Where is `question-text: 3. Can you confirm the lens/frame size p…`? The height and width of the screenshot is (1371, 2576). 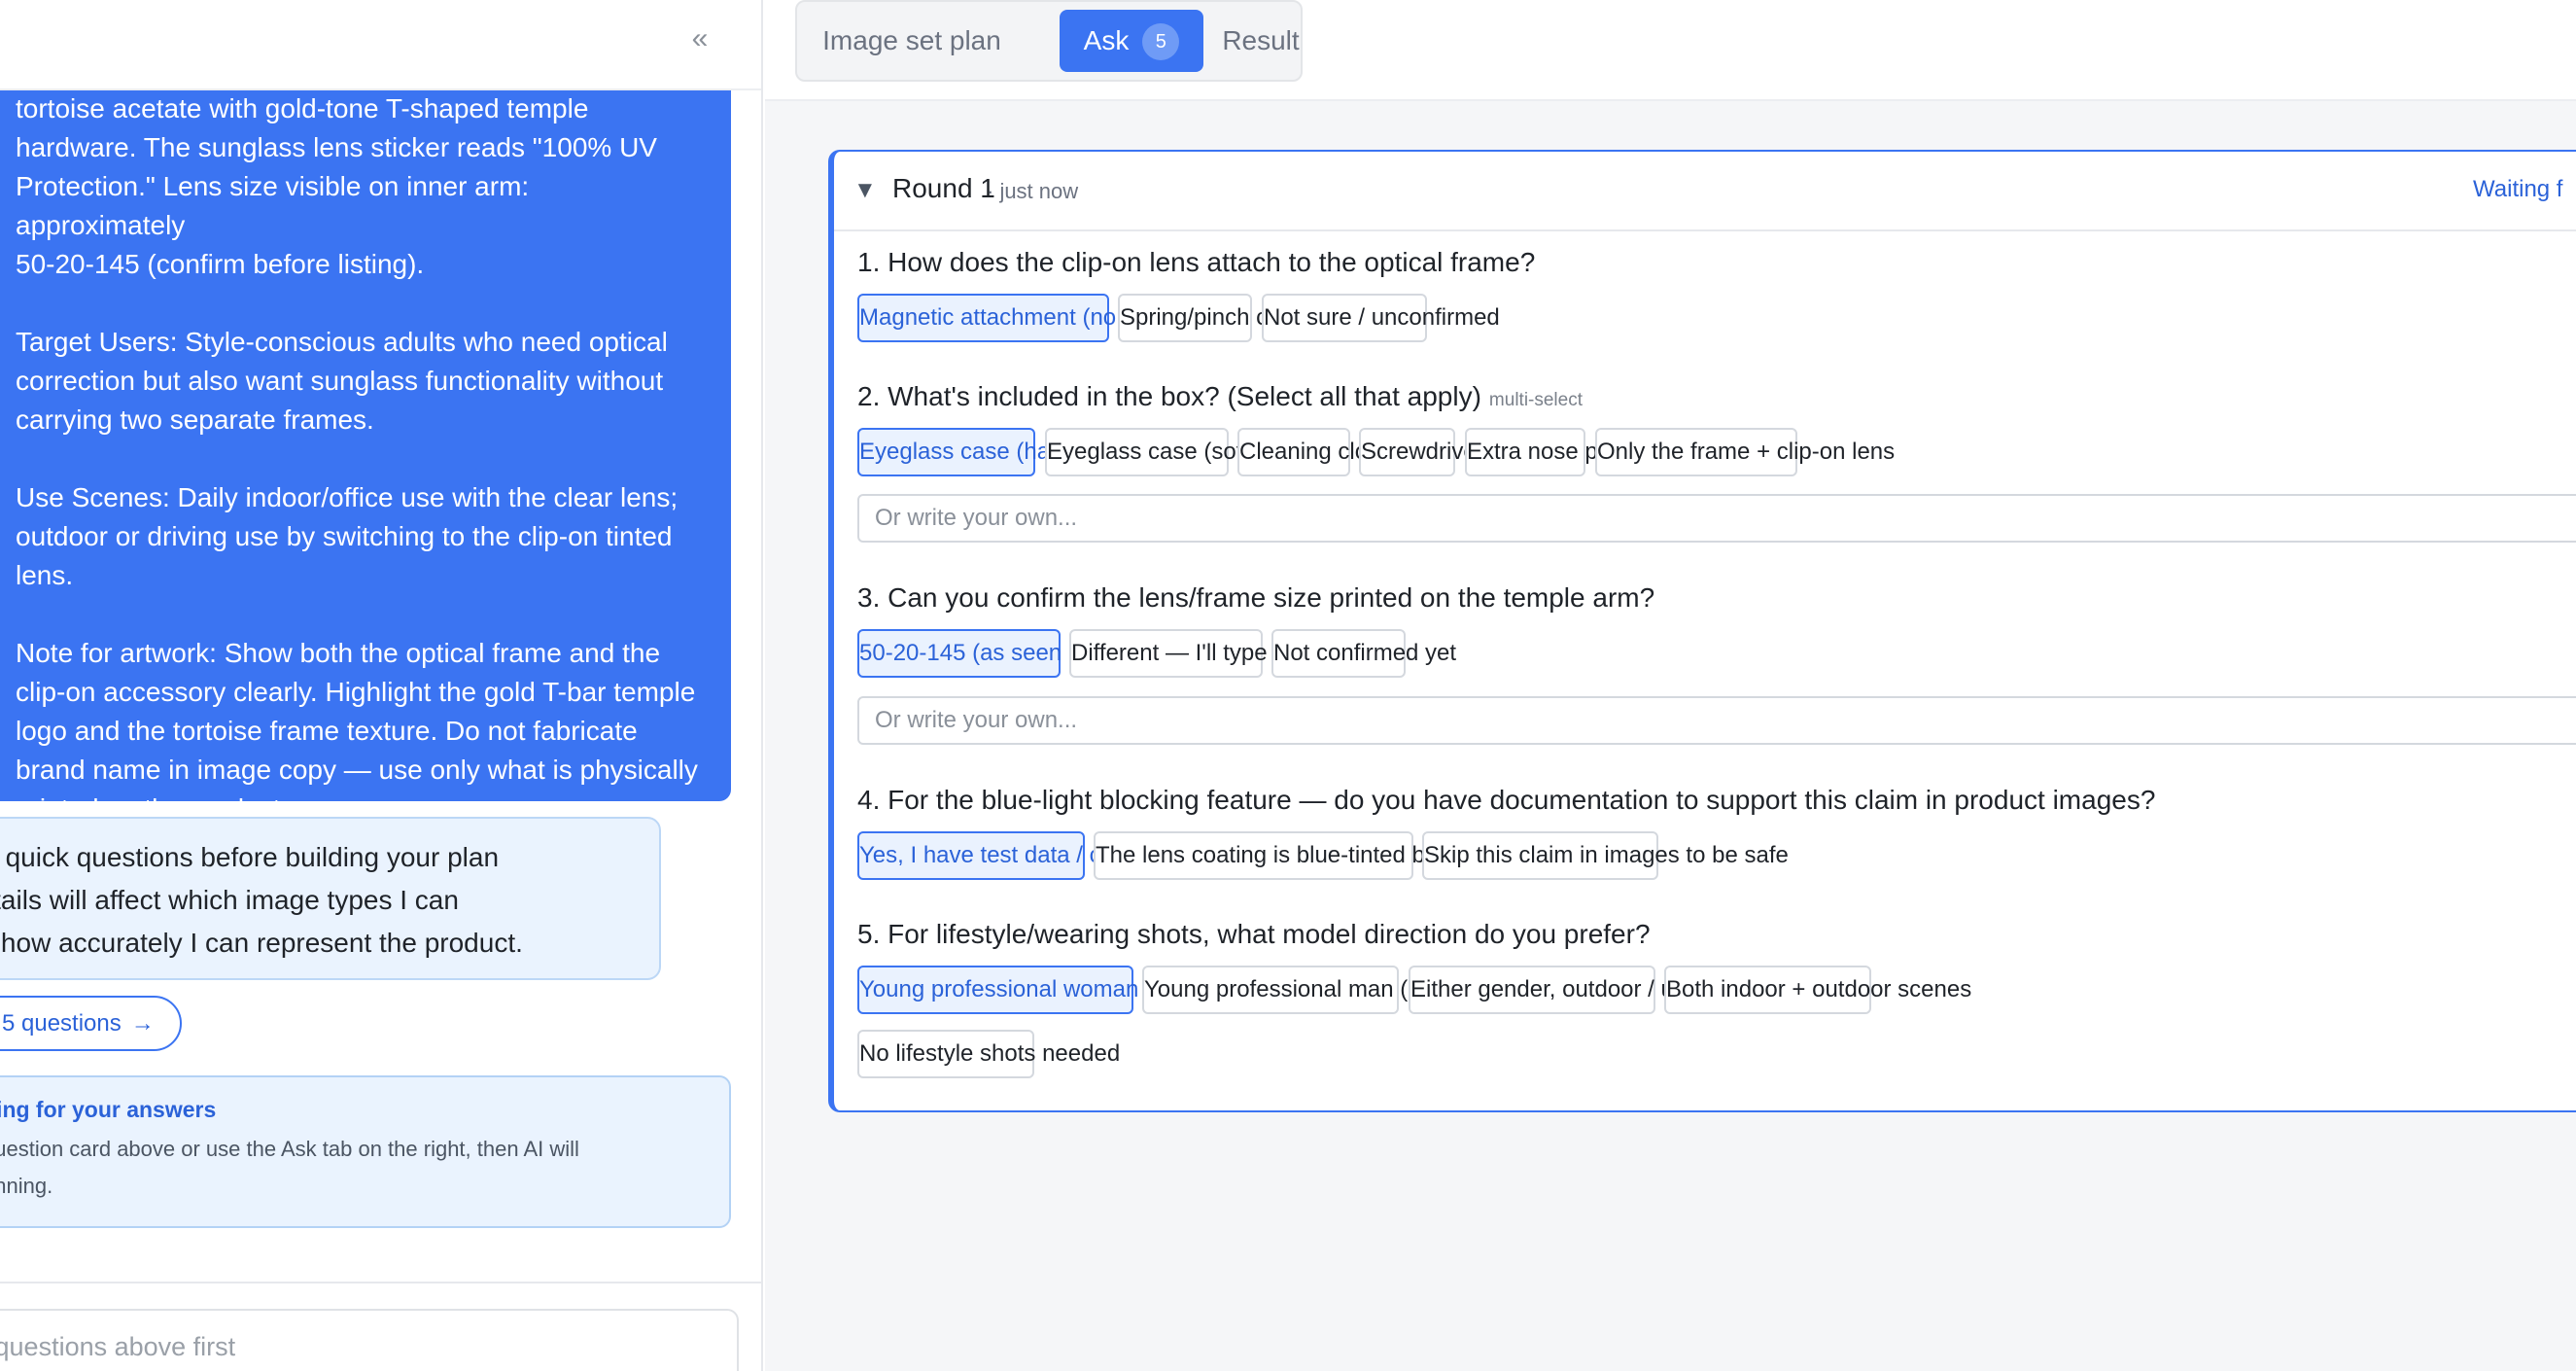 question-text: 3. Can you confirm the lens/frame size p… is located at coordinates (1256, 597).